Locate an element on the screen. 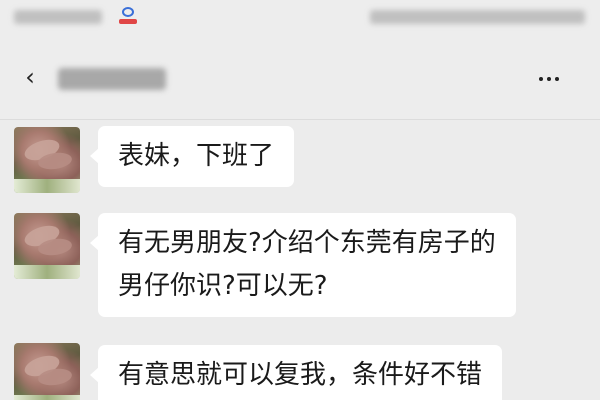  status-right-redacted is located at coordinates (477, 17).